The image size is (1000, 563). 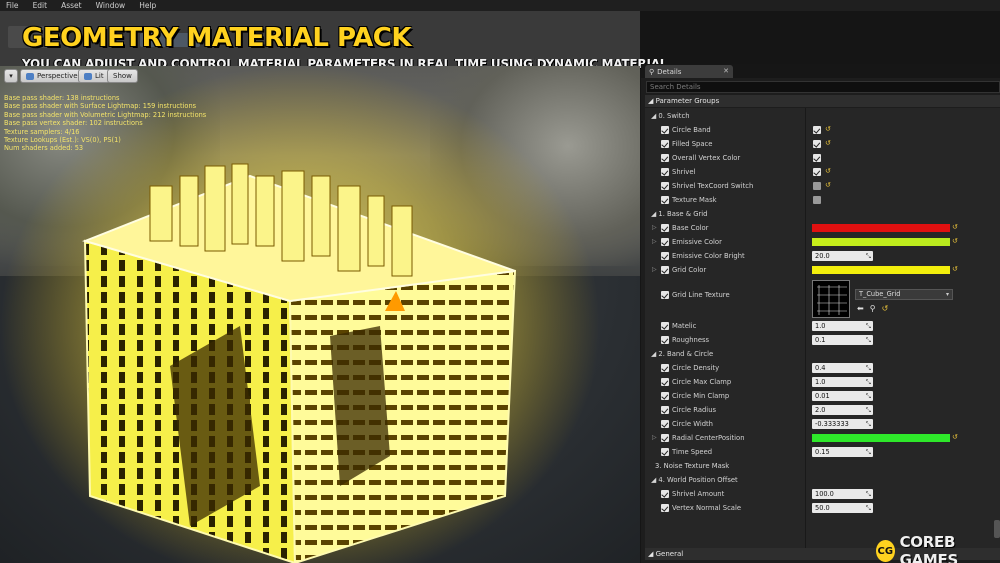 I want to click on group-world-position-offset: ◢ 4. World Position Offset, so click(x=822, y=480).